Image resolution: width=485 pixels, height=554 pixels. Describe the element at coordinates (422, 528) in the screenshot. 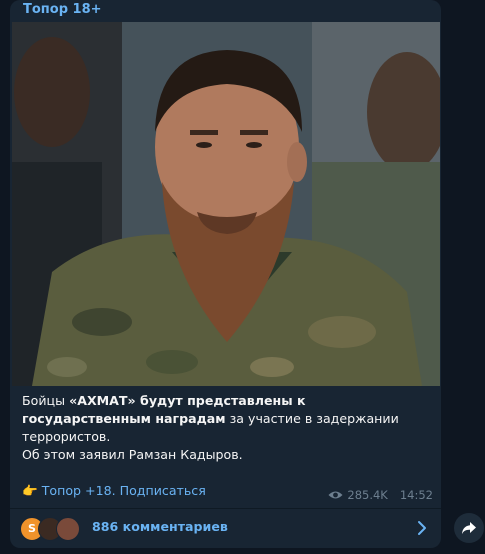

I see `chevron-right-icon` at that location.